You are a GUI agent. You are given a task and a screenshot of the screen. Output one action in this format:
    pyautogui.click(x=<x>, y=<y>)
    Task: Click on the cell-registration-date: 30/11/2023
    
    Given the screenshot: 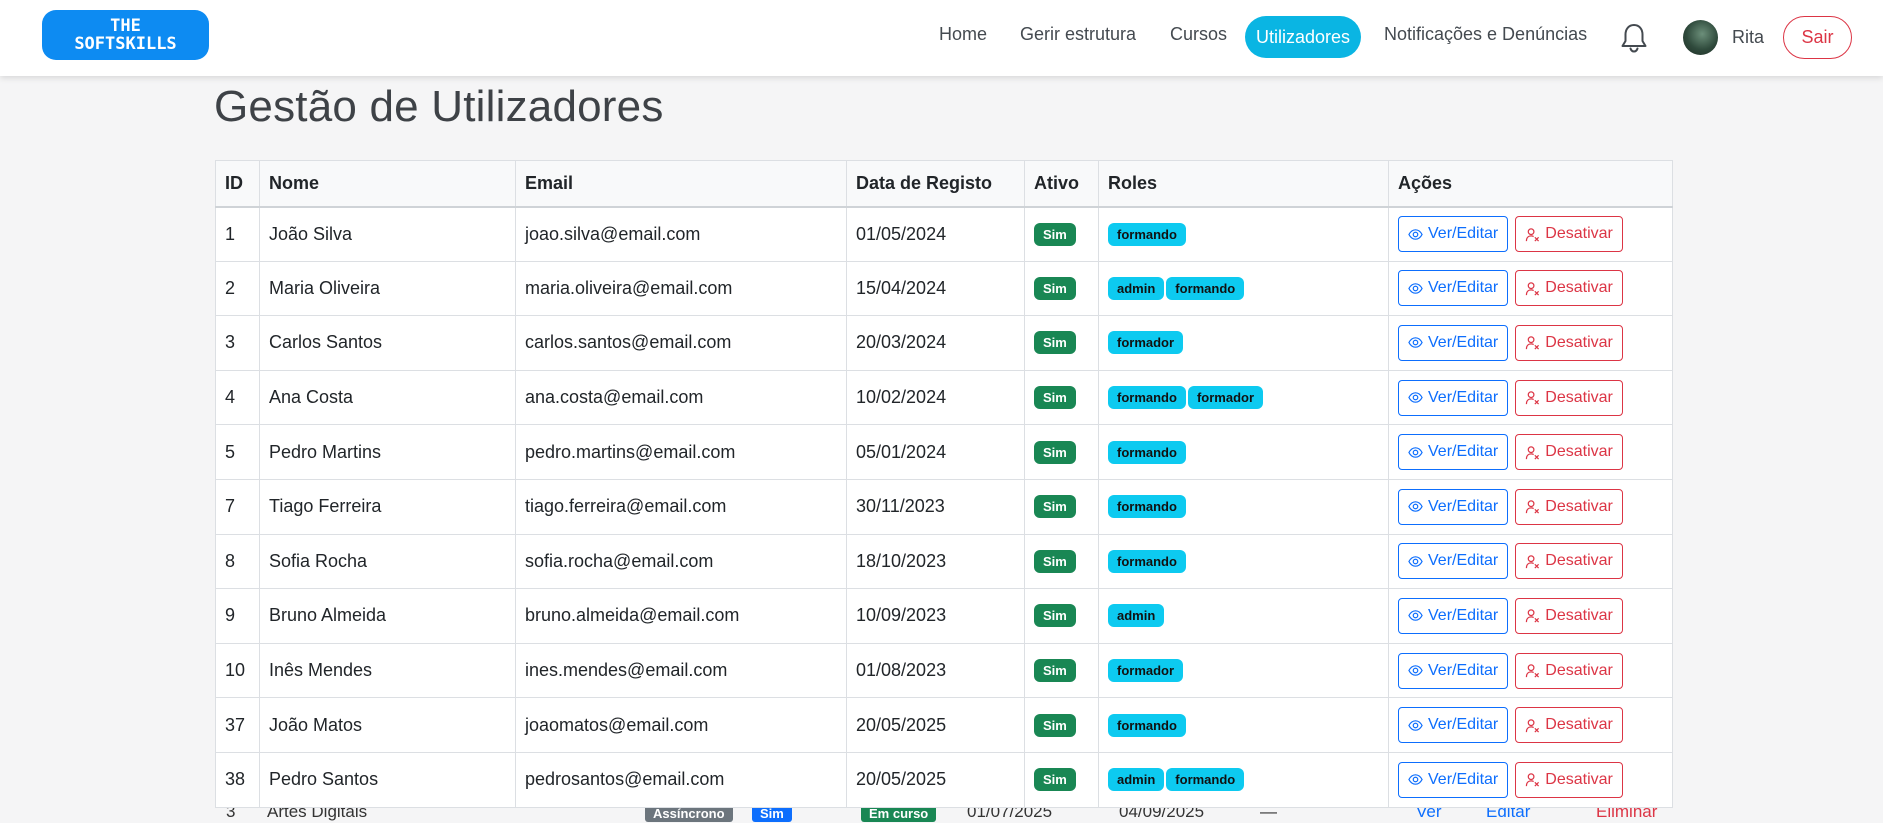 What is the action you would take?
    pyautogui.click(x=935, y=506)
    